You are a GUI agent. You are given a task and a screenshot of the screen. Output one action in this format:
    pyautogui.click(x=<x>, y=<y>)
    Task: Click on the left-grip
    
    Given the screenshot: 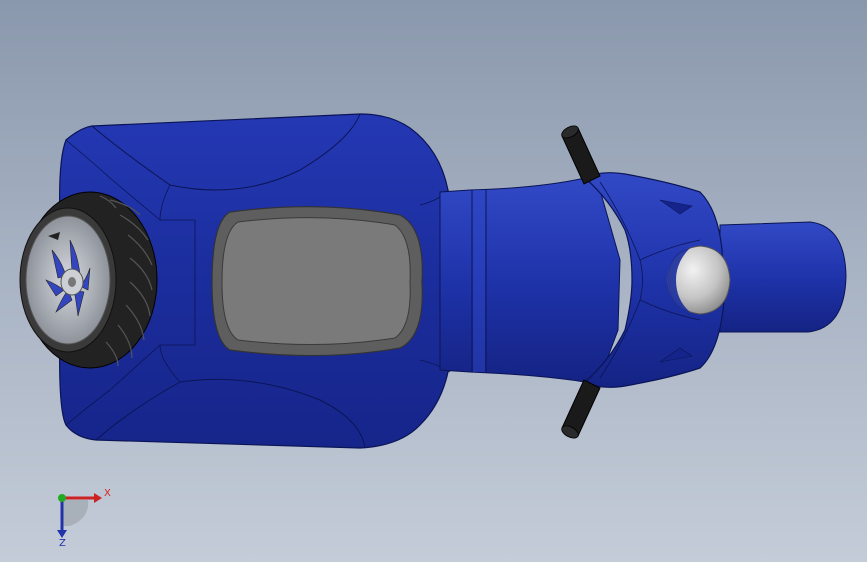 What is the action you would take?
    pyautogui.click(x=580, y=154)
    